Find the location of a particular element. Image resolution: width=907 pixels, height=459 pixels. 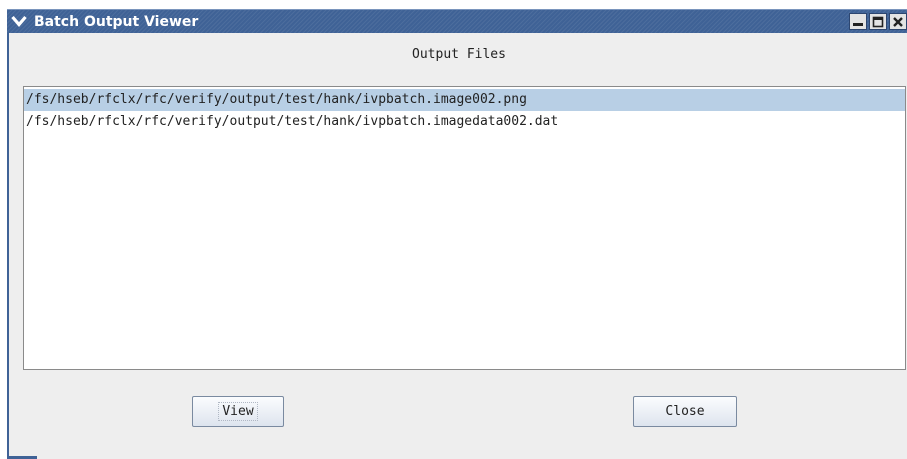

chevron-down-icon is located at coordinates (19, 21).